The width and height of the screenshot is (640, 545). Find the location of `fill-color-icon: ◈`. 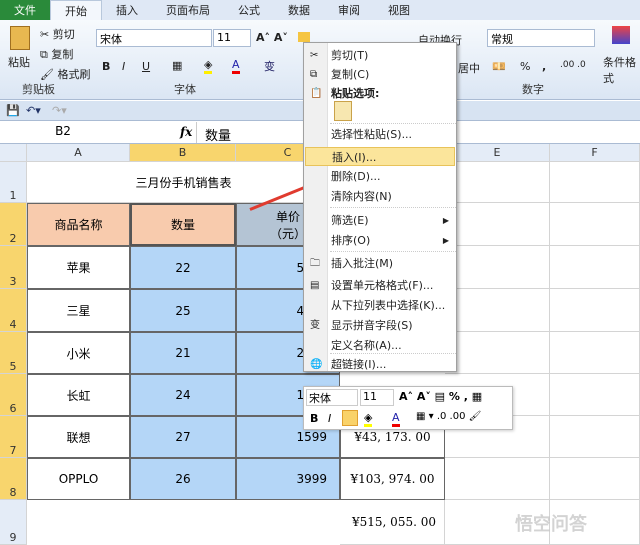

fill-color-icon: ◈ is located at coordinates (208, 66).